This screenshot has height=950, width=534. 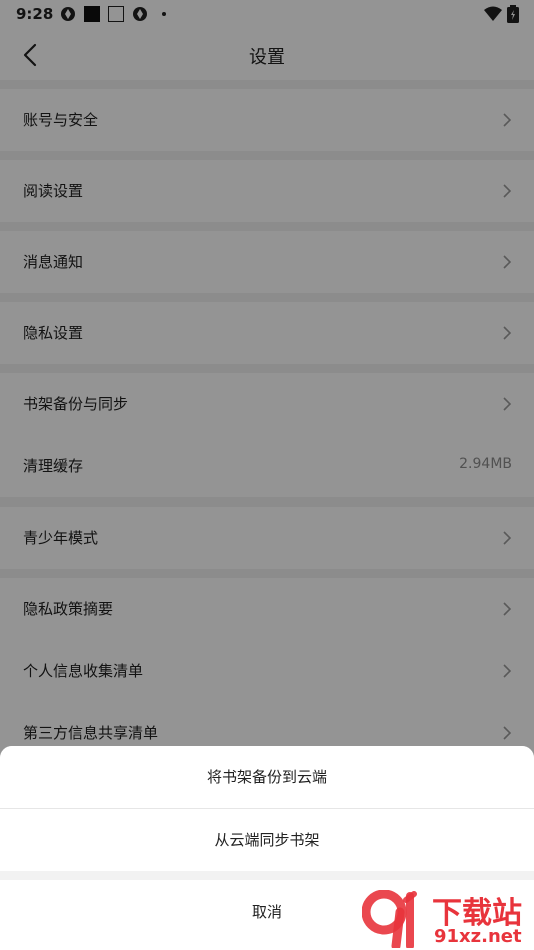 What do you see at coordinates (267, 777) in the screenshot?
I see `backup-to-cloud-button: 将书架备份到云端` at bounding box center [267, 777].